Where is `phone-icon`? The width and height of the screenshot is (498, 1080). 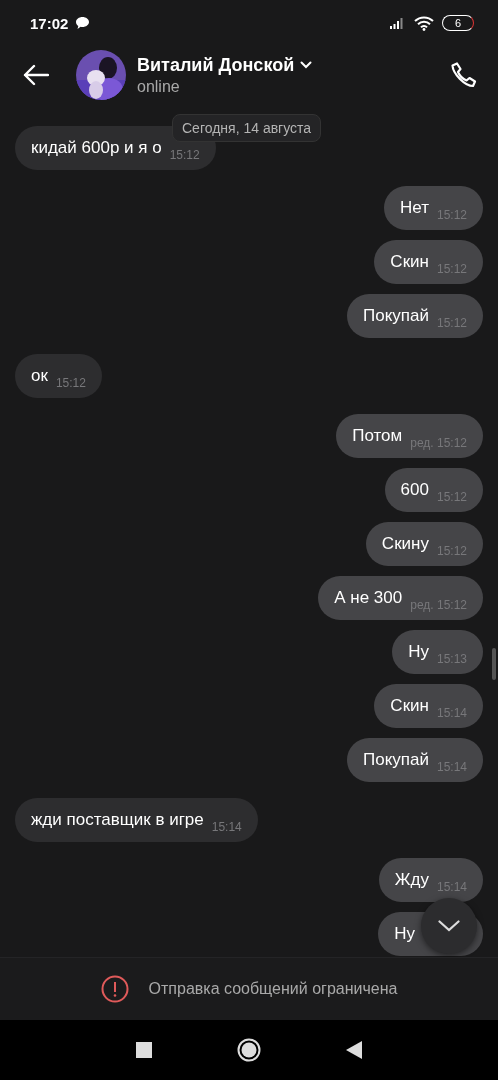
phone-icon is located at coordinates (464, 75).